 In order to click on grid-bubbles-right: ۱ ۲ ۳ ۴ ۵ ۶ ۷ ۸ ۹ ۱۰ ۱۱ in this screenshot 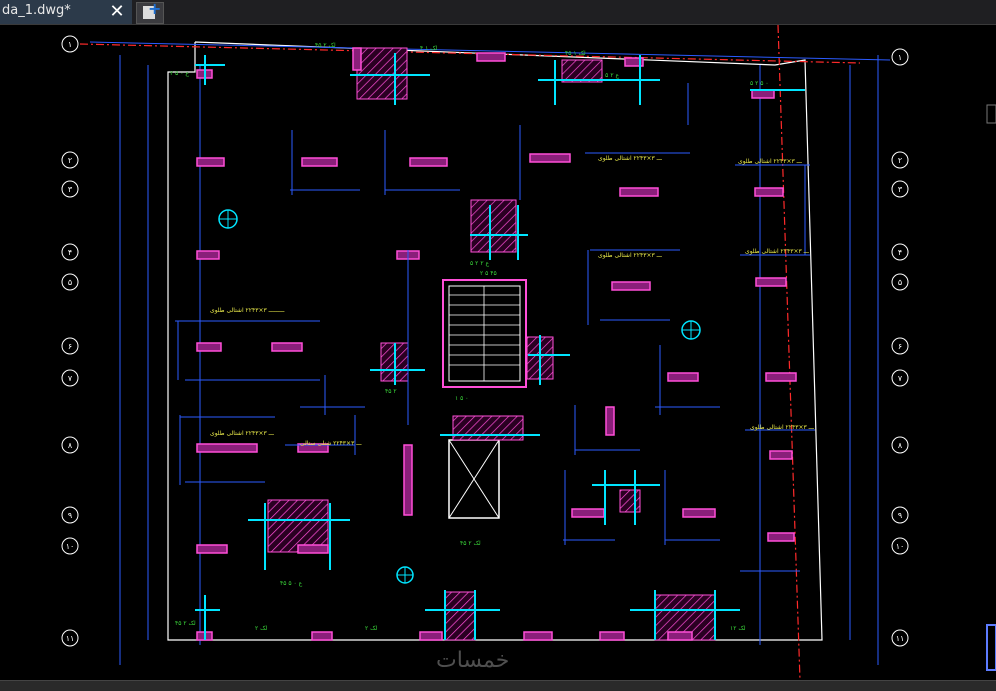, I will do `click(900, 347)`.